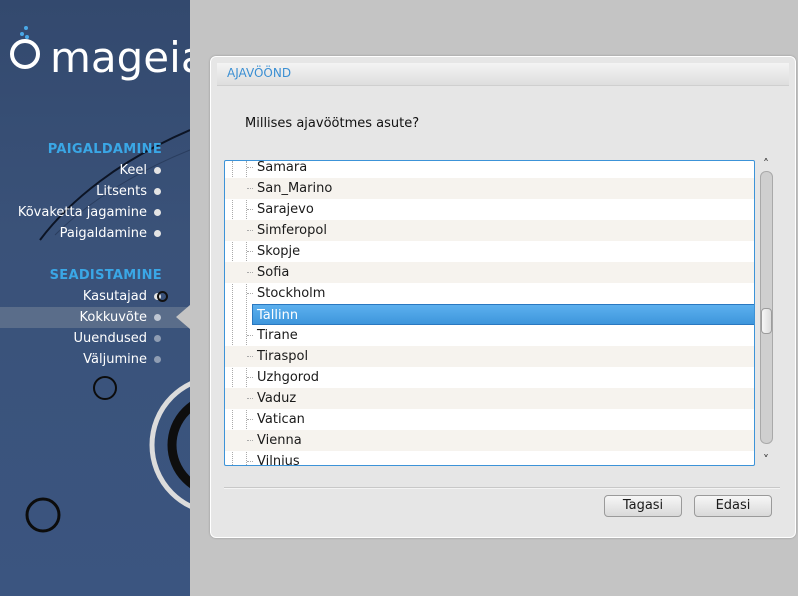 This screenshot has width=798, height=596. What do you see at coordinates (489, 356) in the screenshot?
I see `list-item: Tiraspol` at bounding box center [489, 356].